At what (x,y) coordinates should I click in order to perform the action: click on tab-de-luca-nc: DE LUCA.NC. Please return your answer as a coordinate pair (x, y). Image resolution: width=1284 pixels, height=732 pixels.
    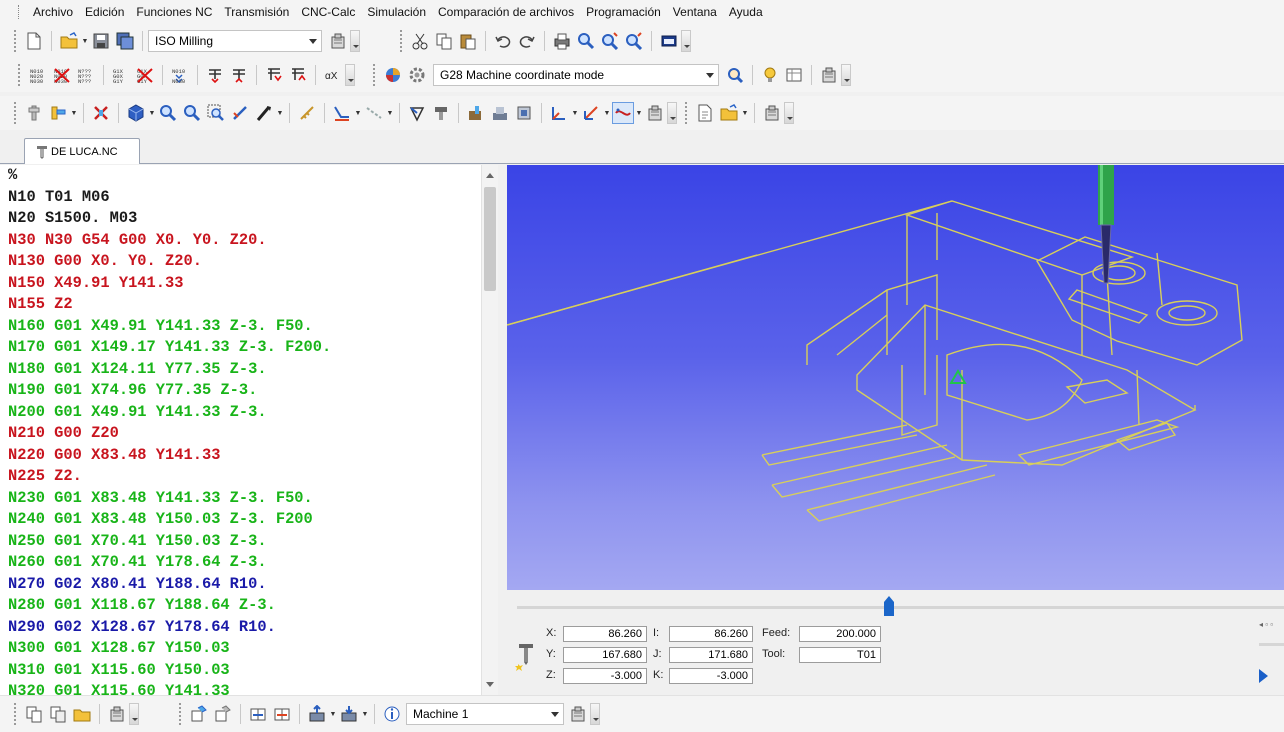
    Looking at the image, I should click on (82, 151).